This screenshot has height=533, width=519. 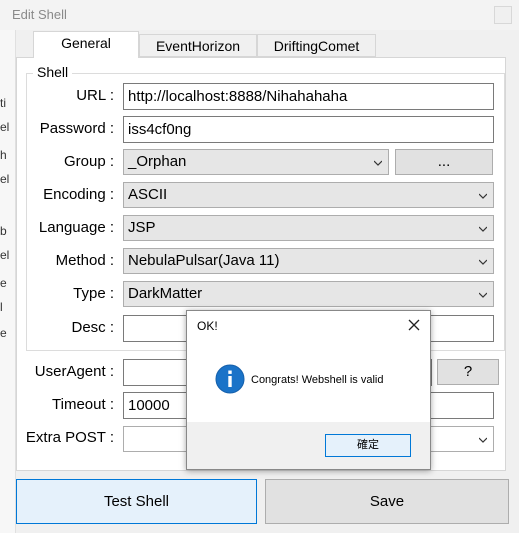 I want to click on encoding-combobox: ASCII, so click(x=308, y=195).